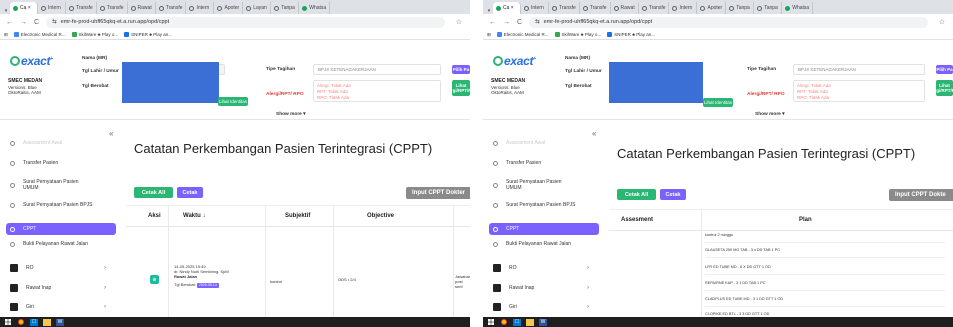 Image resolution: width=953 pixels, height=327 pixels. I want to click on column-header-assessment: Assesment, so click(637, 220).